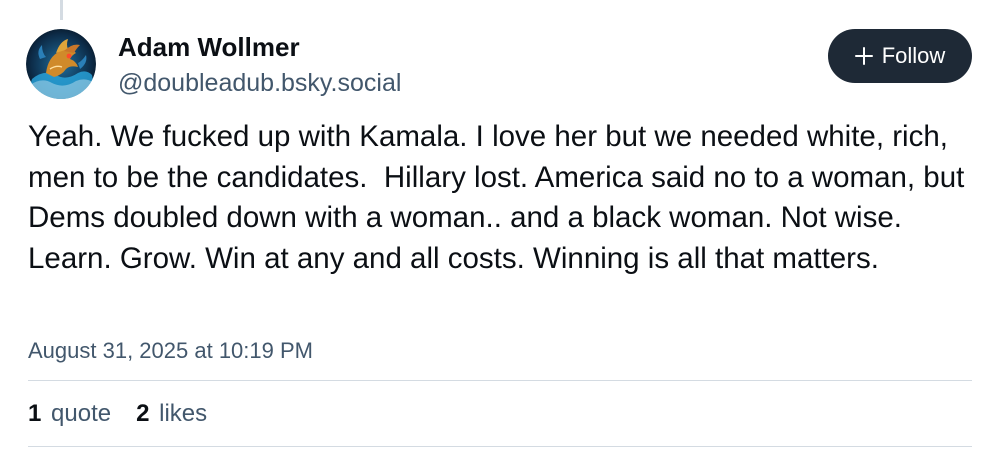 This screenshot has height=452, width=1000. What do you see at coordinates (143, 413) in the screenshot?
I see `likes-count: 2` at bounding box center [143, 413].